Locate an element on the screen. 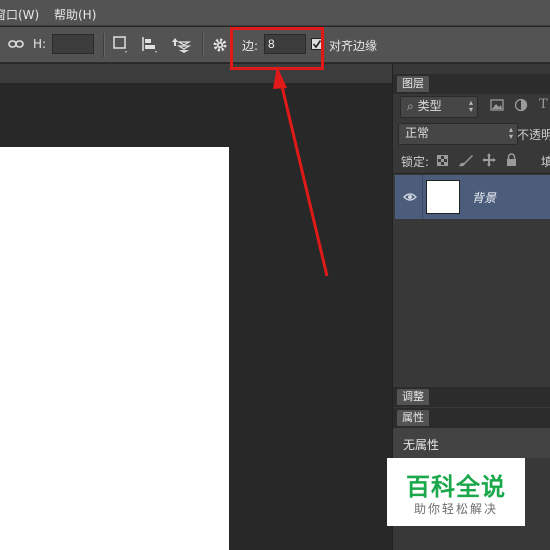 This screenshot has height=550, width=550. annotation-arrow is located at coordinates (301, 171).